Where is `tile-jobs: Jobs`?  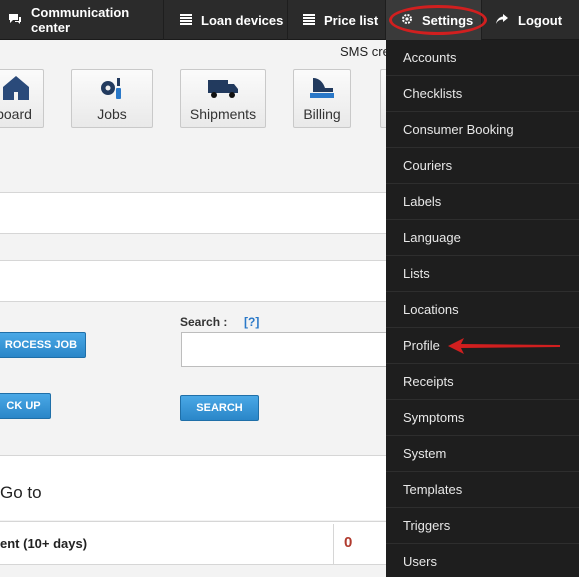 tile-jobs: Jobs is located at coordinates (112, 98).